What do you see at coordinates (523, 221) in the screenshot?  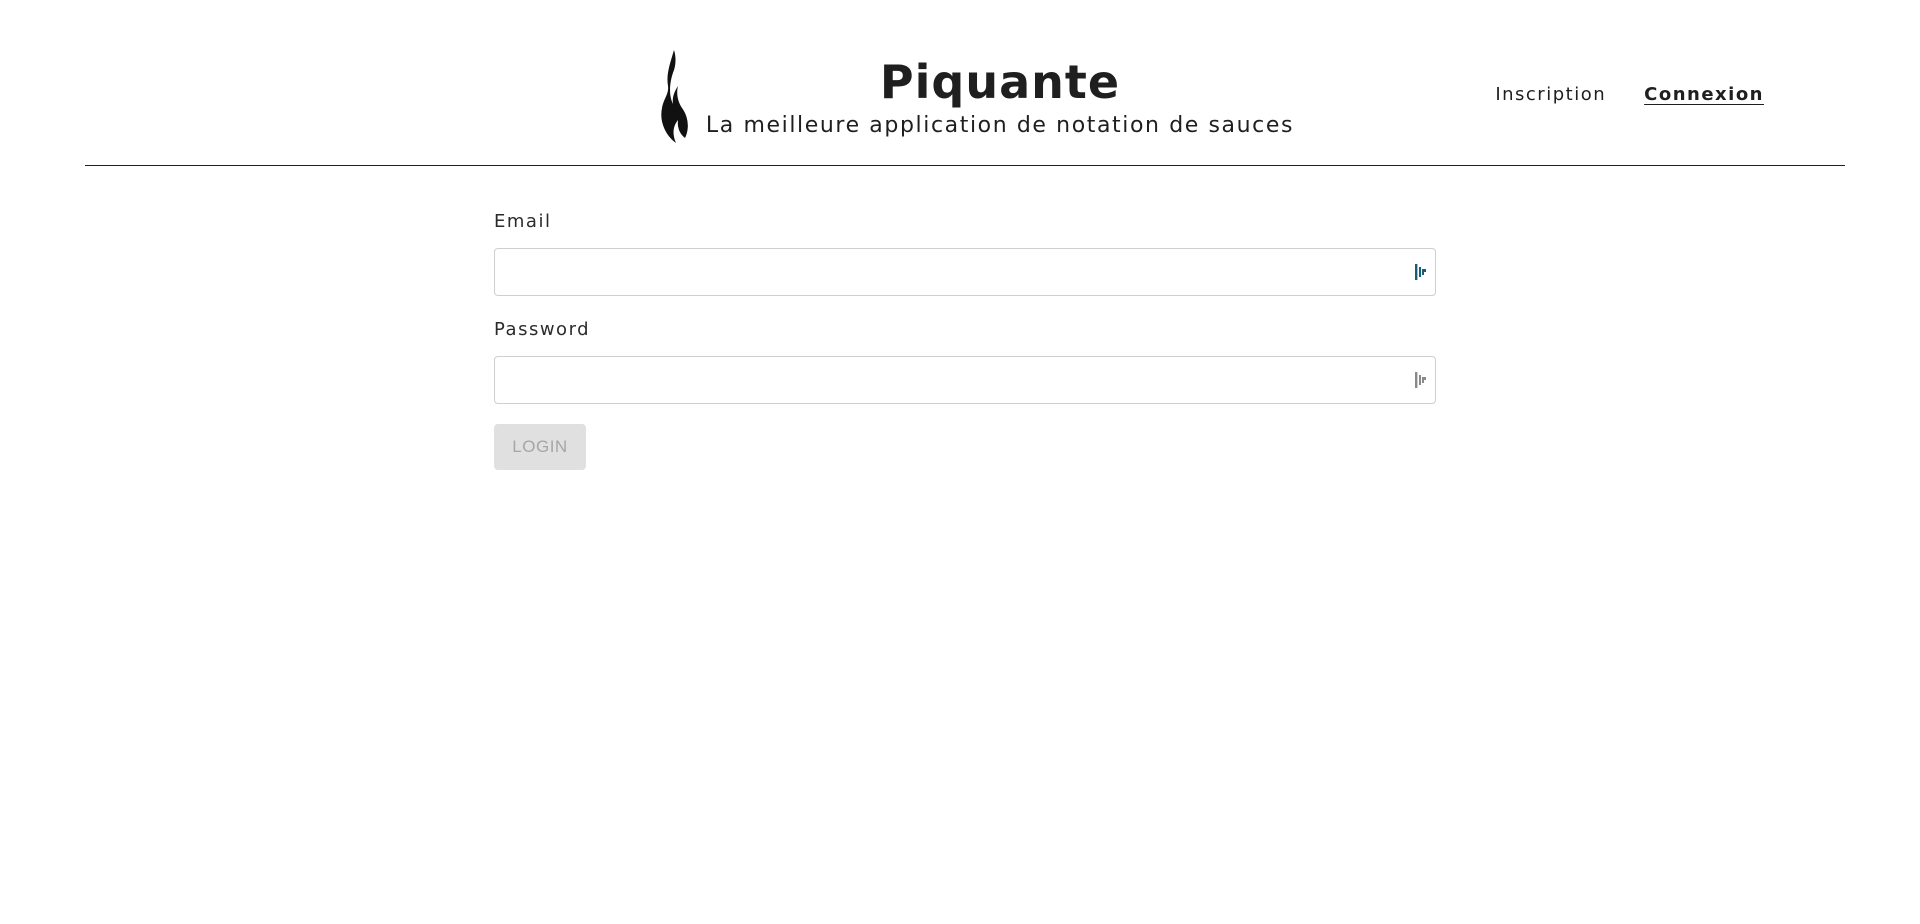 I see `email-label: Email` at bounding box center [523, 221].